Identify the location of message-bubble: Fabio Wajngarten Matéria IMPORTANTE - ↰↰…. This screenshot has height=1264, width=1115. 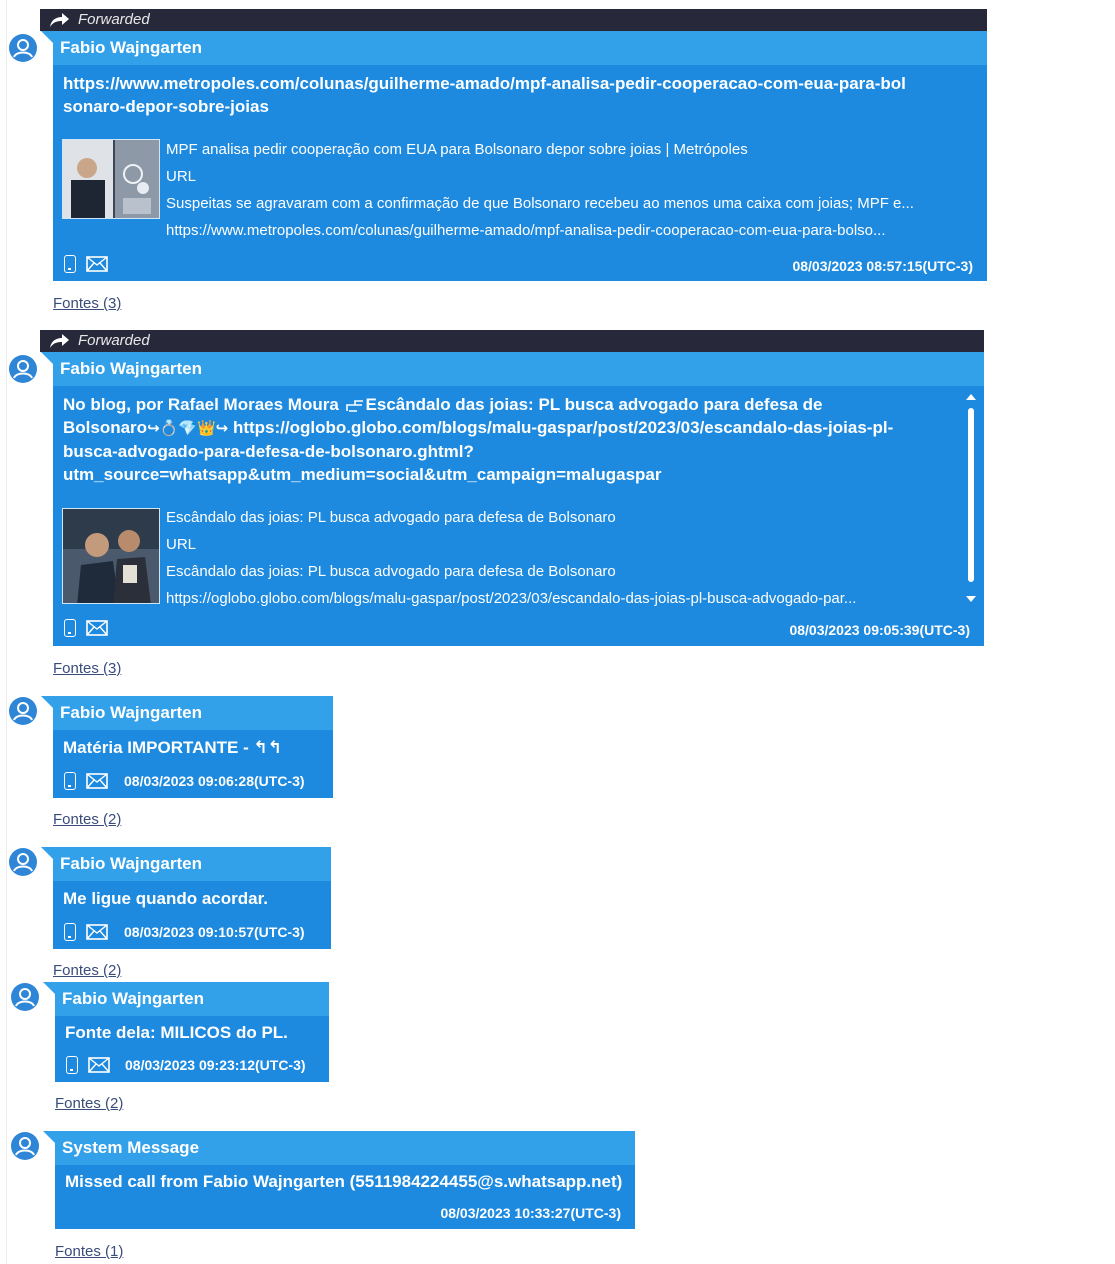
(187, 747).